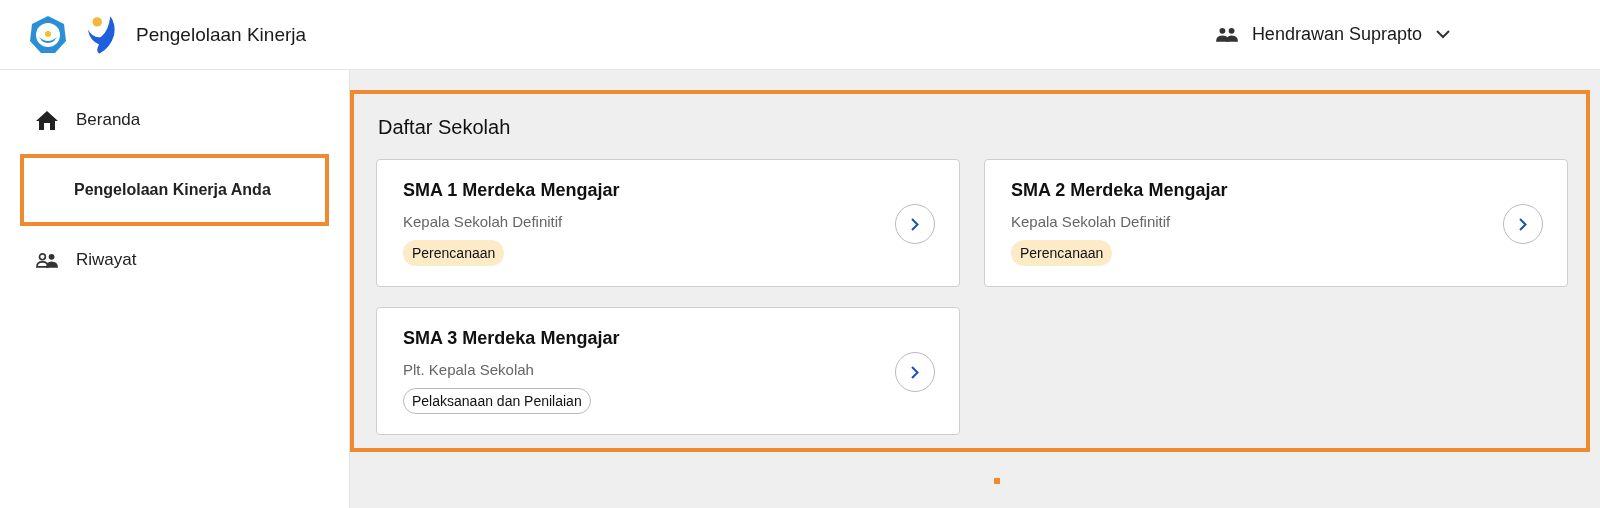 Image resolution: width=1600 pixels, height=508 pixels. Describe the element at coordinates (668, 223) in the screenshot. I see `school-card: SMA 1 Merdeka Mengajar Kepala Sekolah Definitif Perencanaan` at that location.